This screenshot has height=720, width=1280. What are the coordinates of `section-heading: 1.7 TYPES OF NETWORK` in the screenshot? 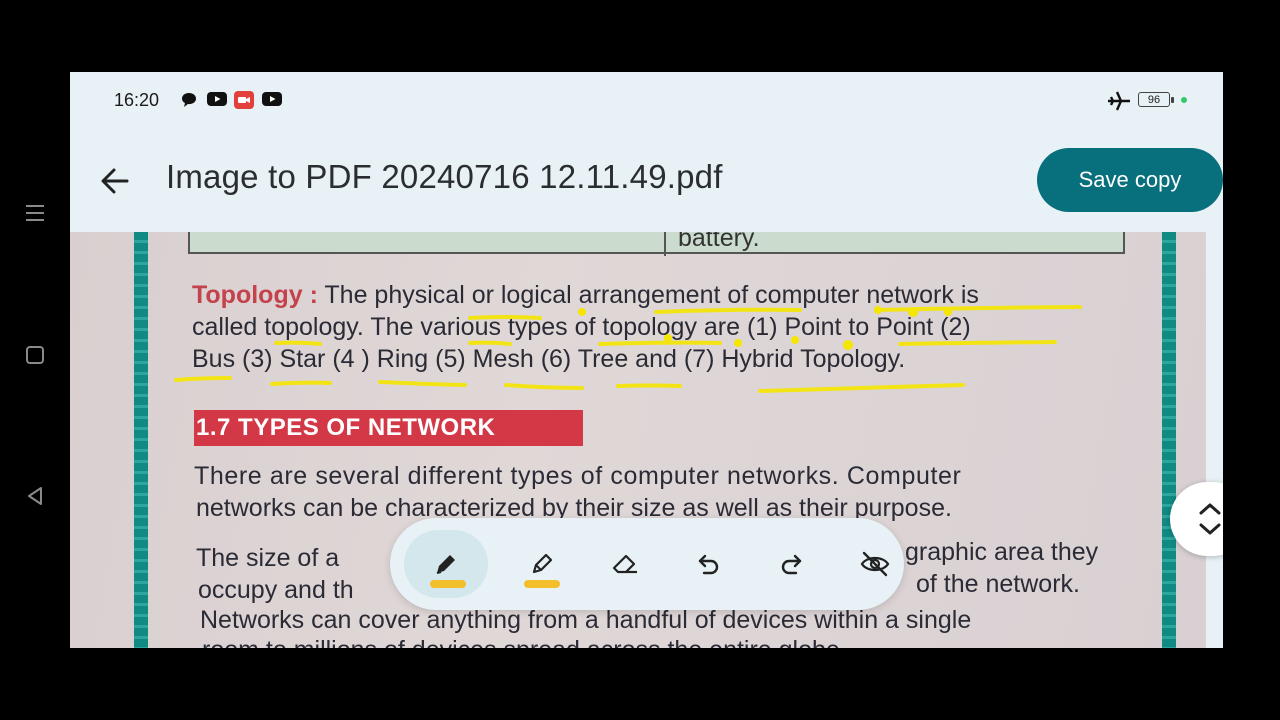 It's located at (388, 428).